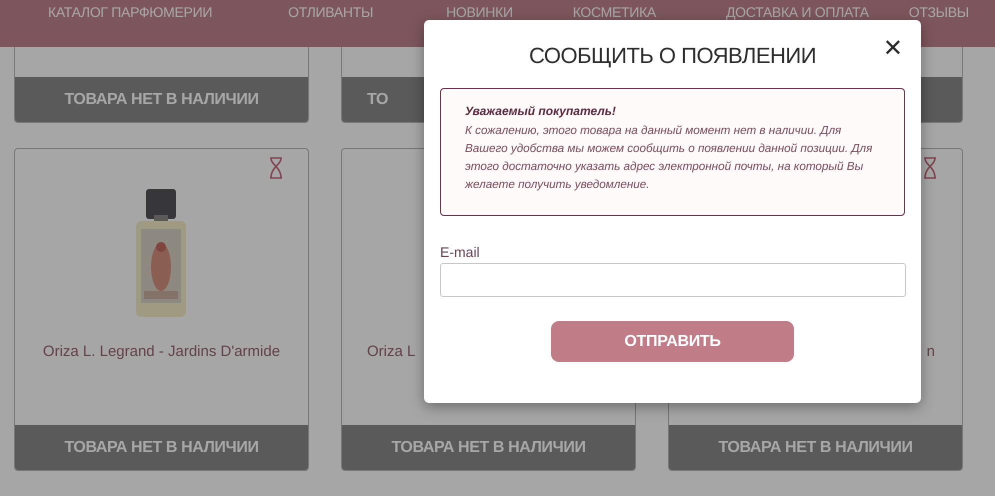 The height and width of the screenshot is (496, 995). Describe the element at coordinates (672, 341) in the screenshot. I see `submit-button: ОТПРАВИТЬ` at that location.